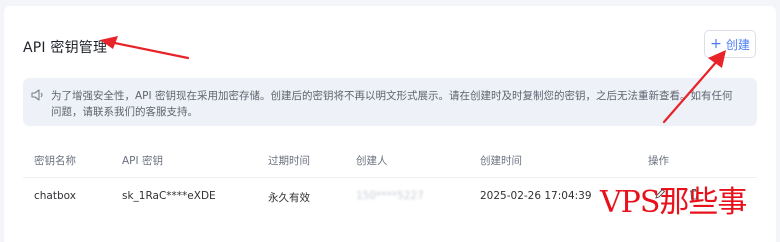 This screenshot has height=242, width=780. Describe the element at coordinates (65, 48) in the screenshot. I see `page-title: API 密钥管理` at that location.